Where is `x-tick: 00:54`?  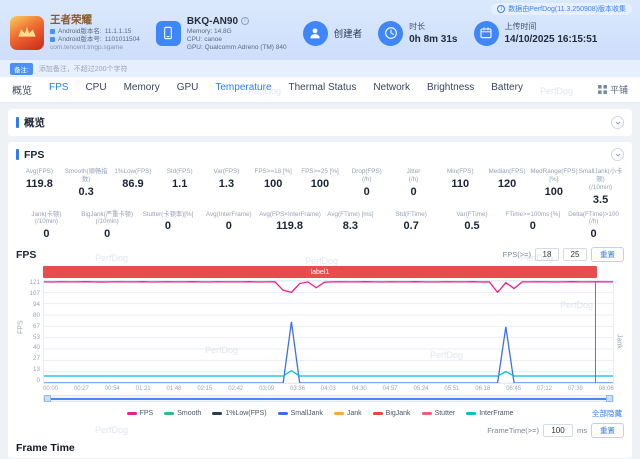 x-tick: 00:54 is located at coordinates (112, 389).